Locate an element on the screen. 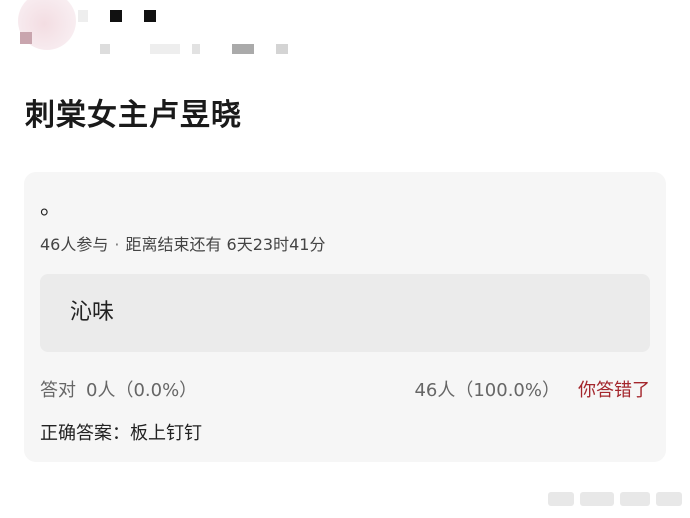 The image size is (690, 518). quiz-option-label: 沁味 is located at coordinates (92, 312).